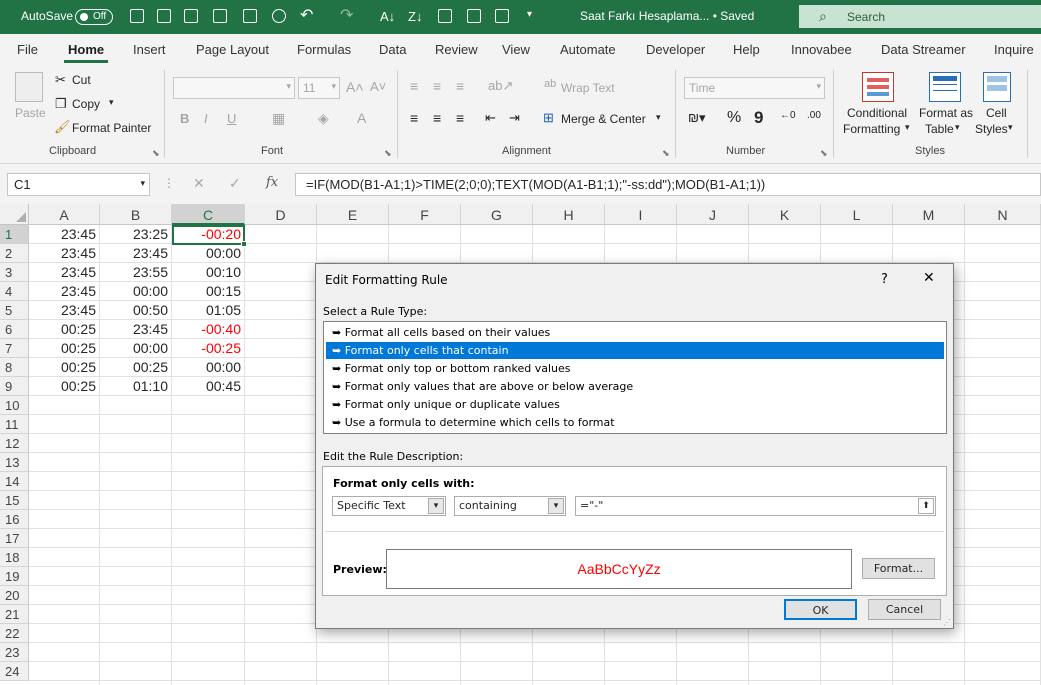 This screenshot has height=685, width=1041. Describe the element at coordinates (425, 214) in the screenshot. I see `column-header-f: F` at that location.